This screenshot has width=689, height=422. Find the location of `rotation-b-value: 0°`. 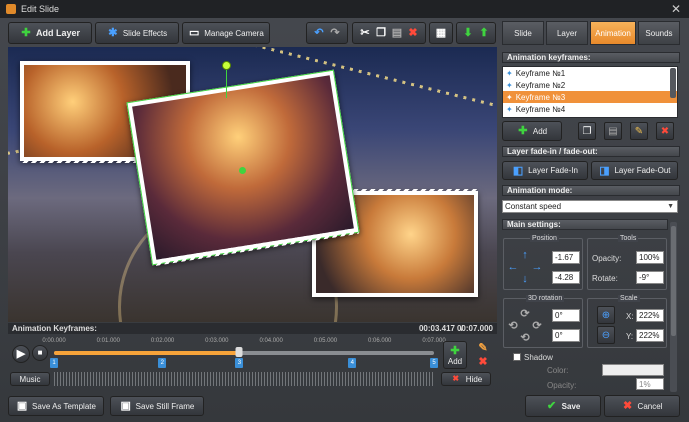

rotation-b-value: 0° is located at coordinates (559, 335).